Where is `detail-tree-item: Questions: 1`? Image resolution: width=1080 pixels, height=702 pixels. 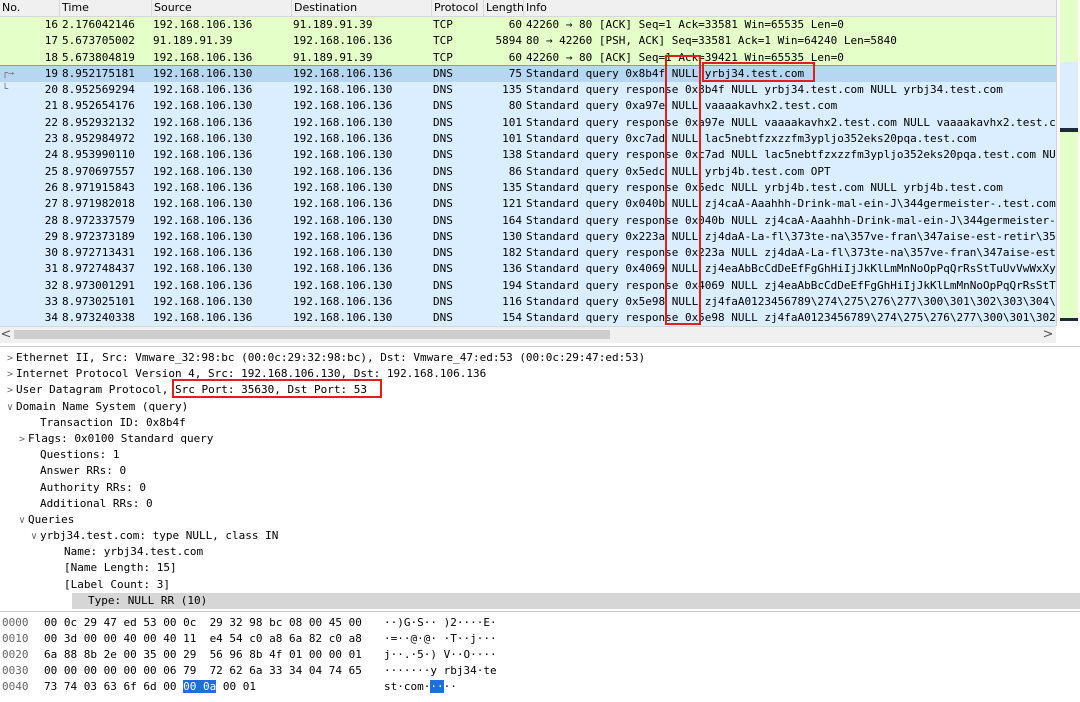 detail-tree-item: Questions: 1 is located at coordinates (540, 455).